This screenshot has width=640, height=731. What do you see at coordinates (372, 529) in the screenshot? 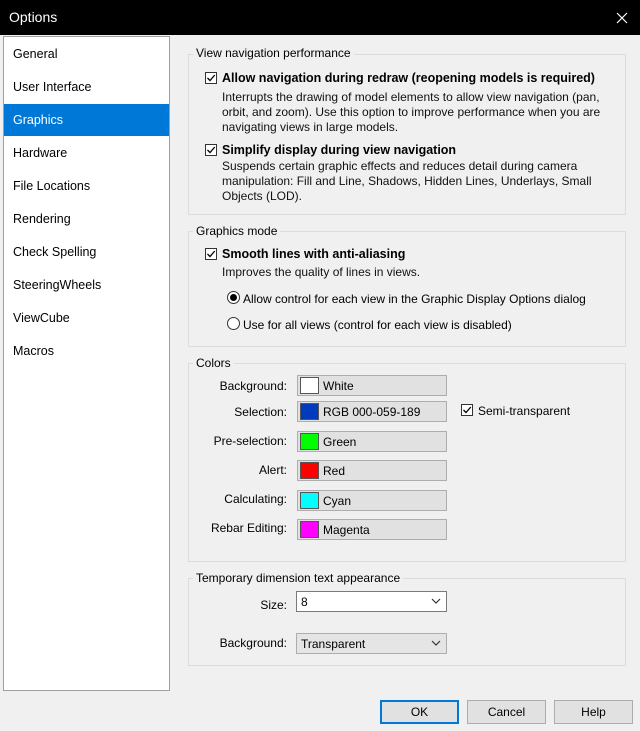
I see `rebar-editing-color-field: Magenta` at bounding box center [372, 529].